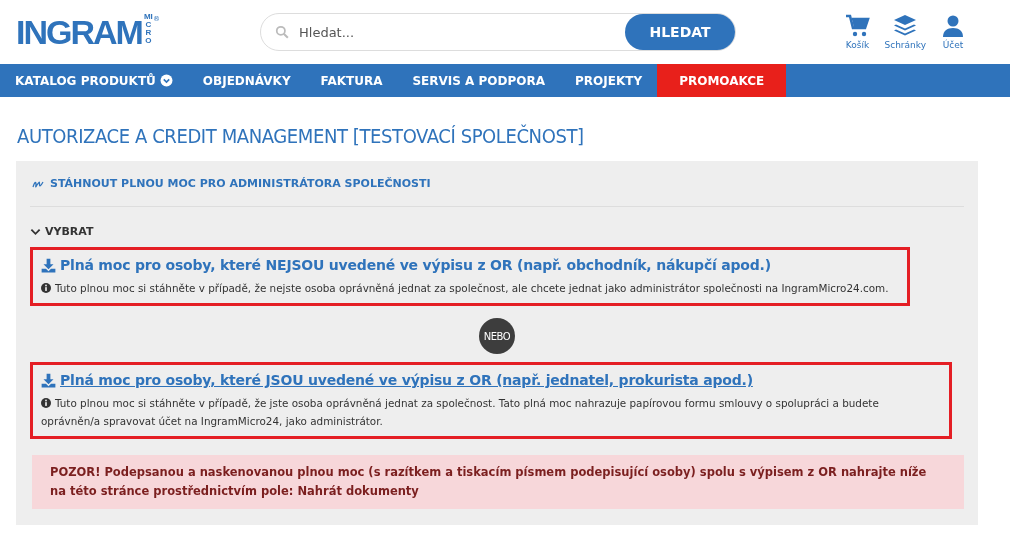 The width and height of the screenshot is (1010, 541). What do you see at coordinates (470, 265) in the screenshot?
I see `download-link: Plná moc pro osoby, které NEJSOU uvedené ve výpisu z OR (např. obchodník, nákupčí apod.)` at bounding box center [470, 265].